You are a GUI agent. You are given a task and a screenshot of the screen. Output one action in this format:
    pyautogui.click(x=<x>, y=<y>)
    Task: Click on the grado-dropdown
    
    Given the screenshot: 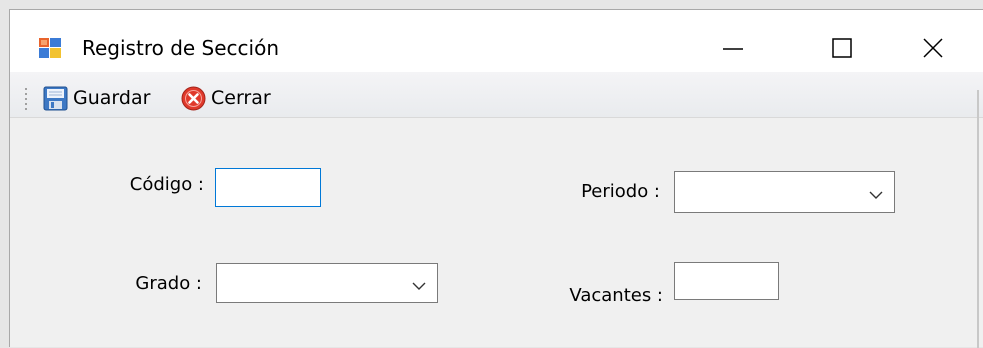 What is the action you would take?
    pyautogui.click(x=327, y=283)
    